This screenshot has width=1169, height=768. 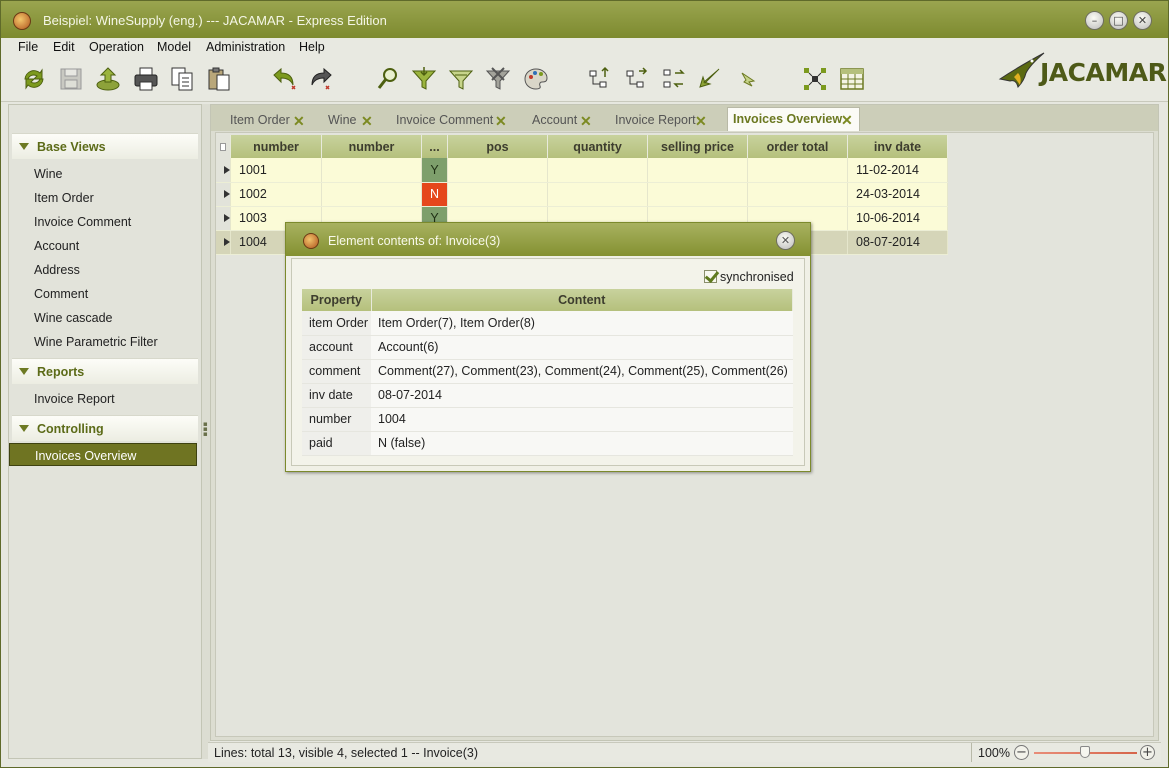 I want to click on zoom-out-button: −, so click(x=1021, y=752).